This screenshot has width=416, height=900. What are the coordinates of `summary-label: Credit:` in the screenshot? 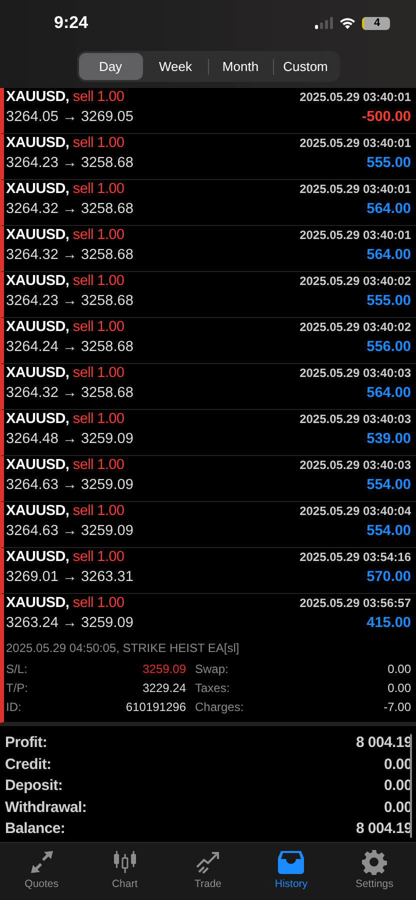 It's located at (28, 764).